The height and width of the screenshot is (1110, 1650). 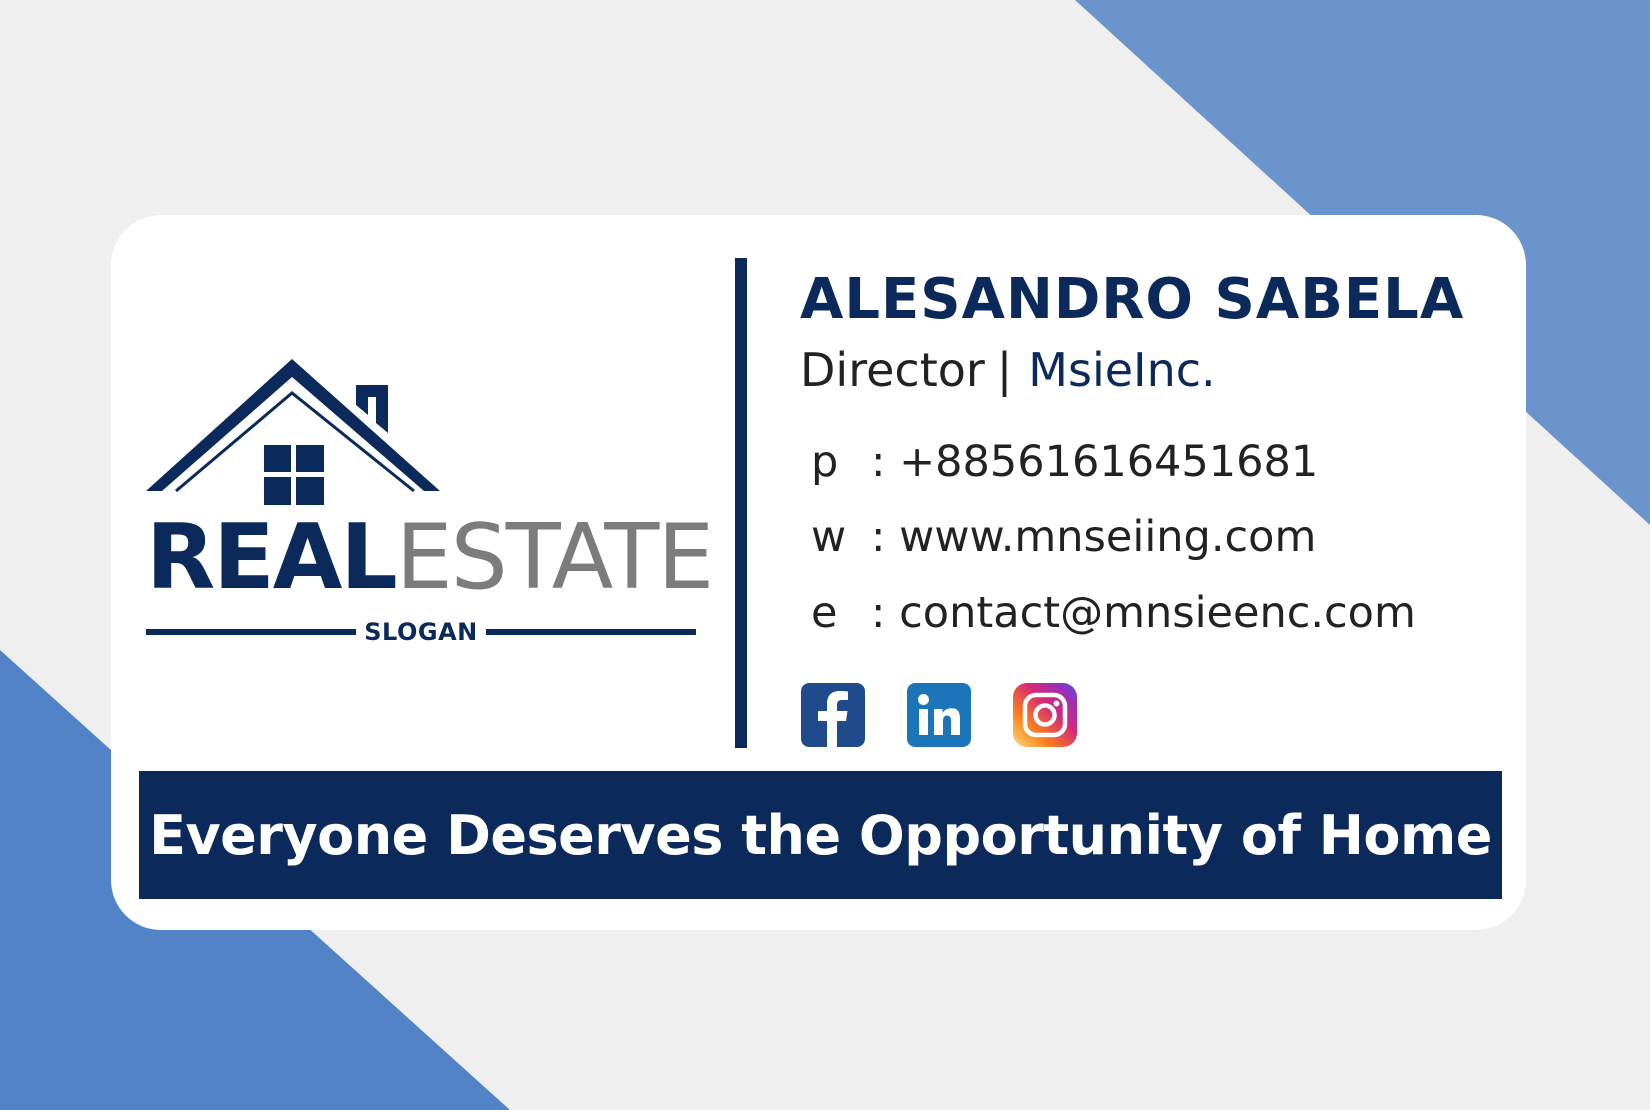 I want to click on logo-word-estate: ESTATE, so click(x=554, y=557).